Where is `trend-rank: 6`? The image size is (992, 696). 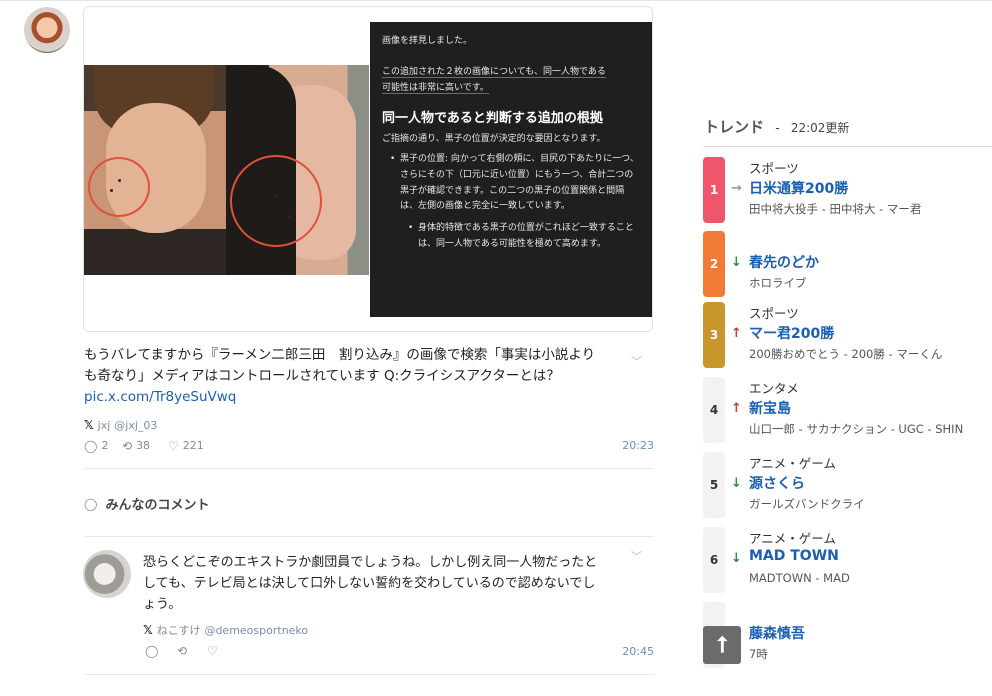
trend-rank: 6 is located at coordinates (714, 560).